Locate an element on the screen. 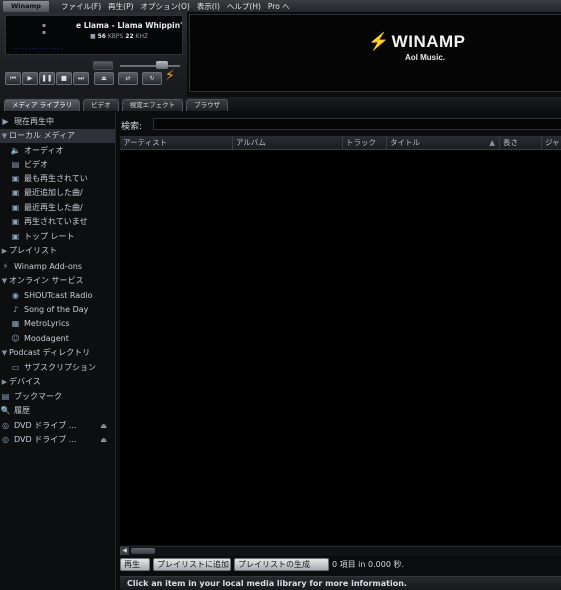  sidebar-item-label: Winamp Add-ons is located at coordinates (48, 266).